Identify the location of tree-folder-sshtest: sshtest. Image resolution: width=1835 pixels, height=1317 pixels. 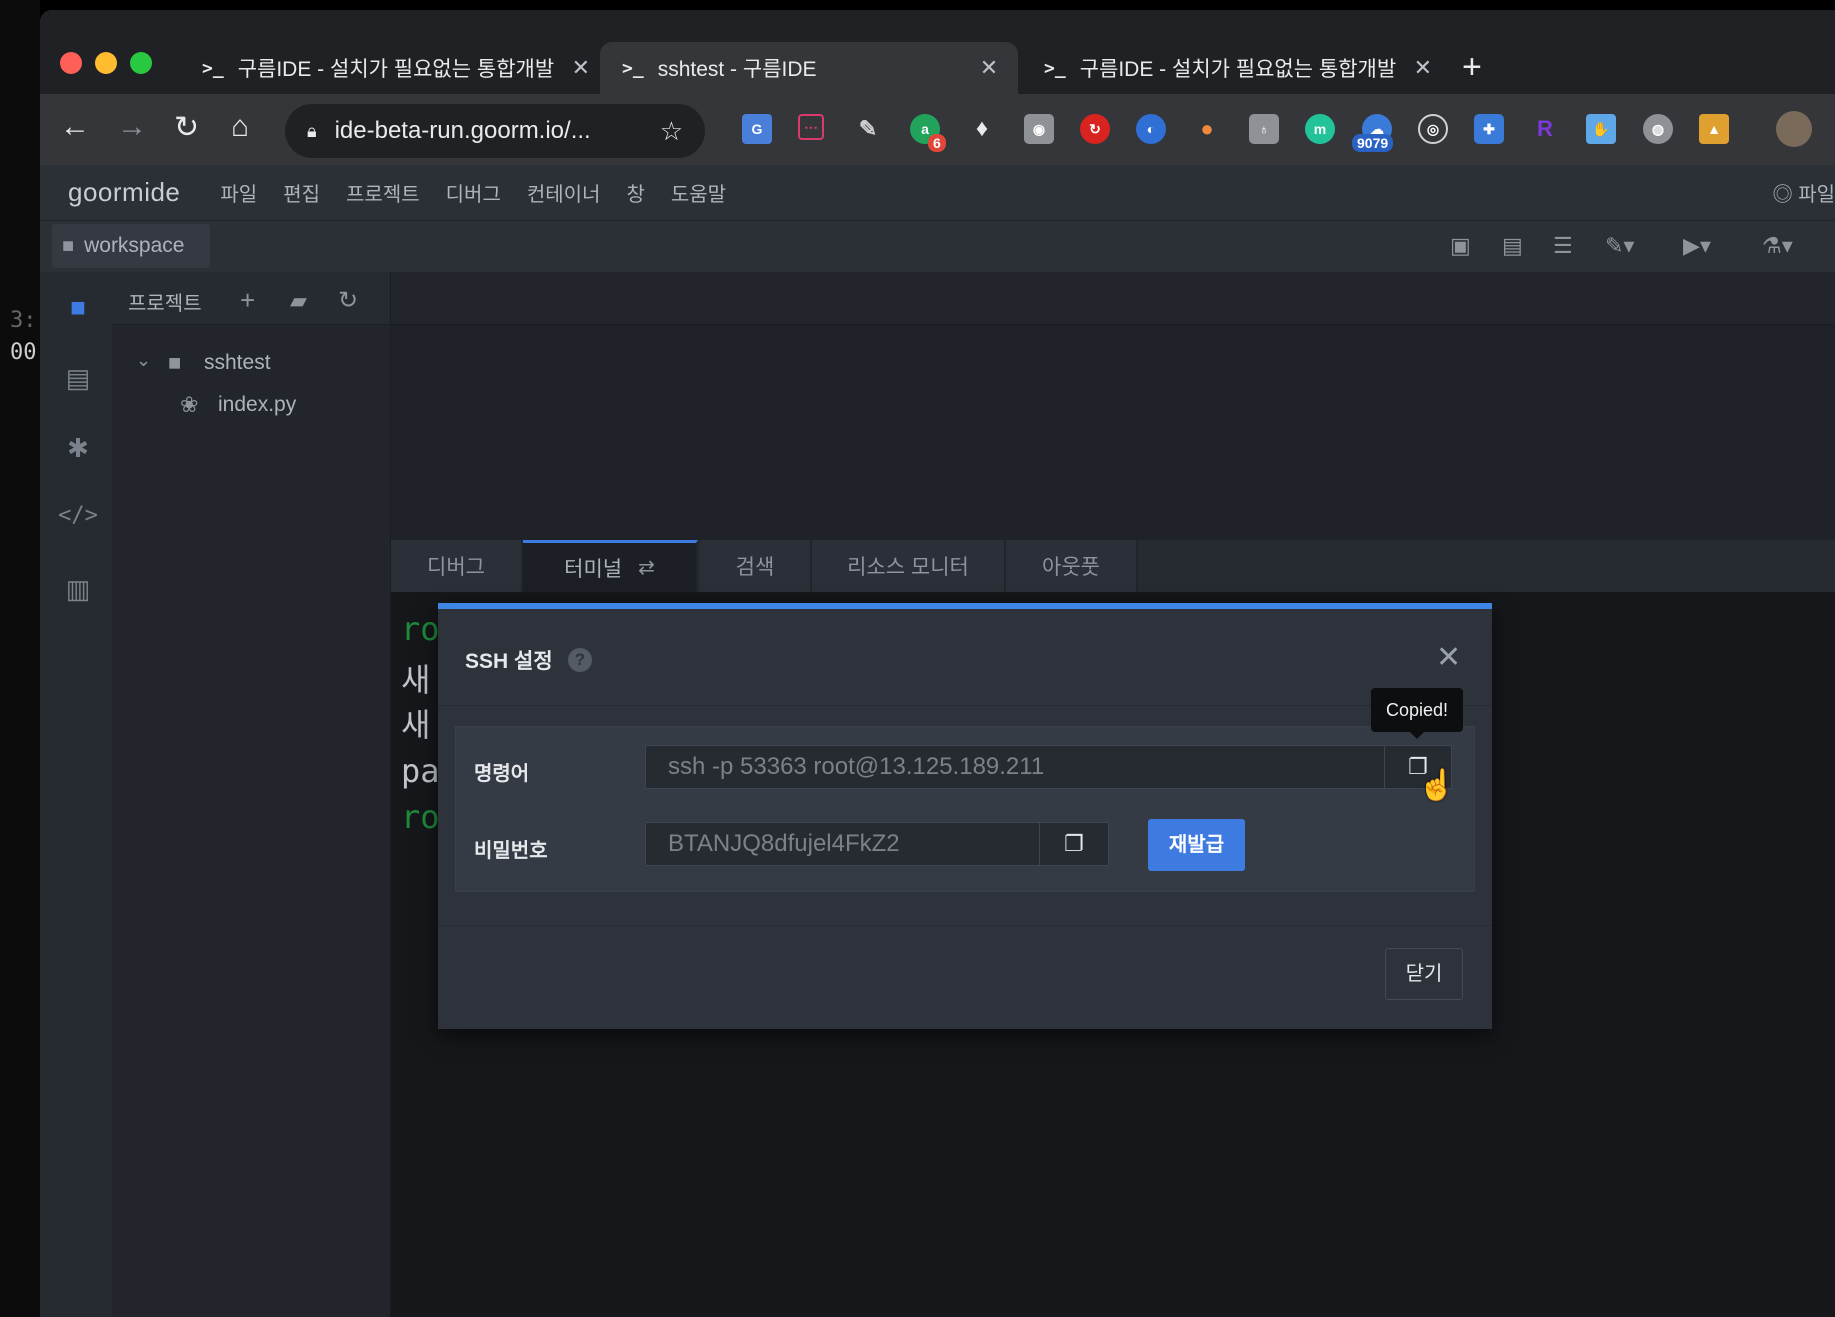
(237, 363).